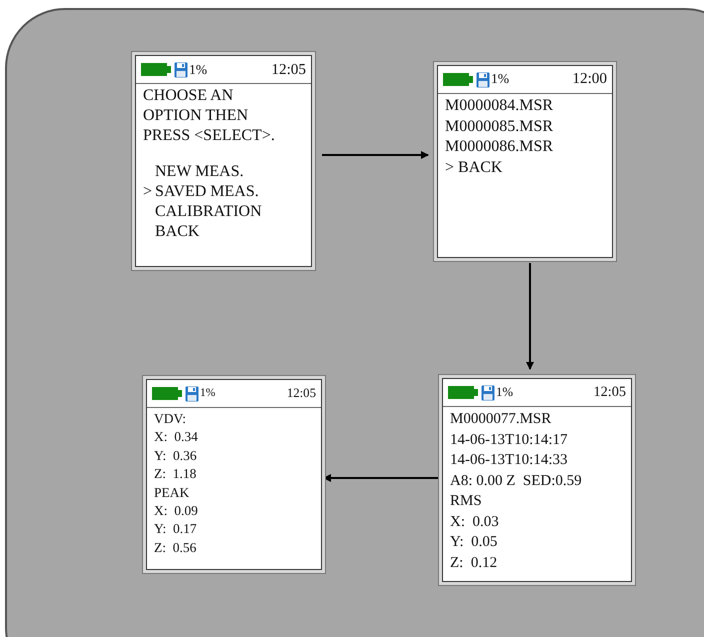 Image resolution: width=704 pixels, height=637 pixels. I want to click on screen-text: M0000086.MSR, so click(499, 147).